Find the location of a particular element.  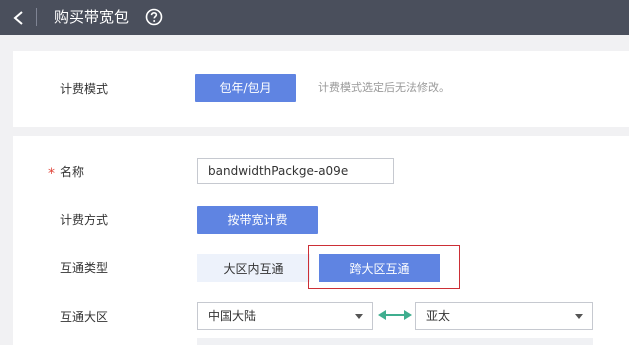

region-to-select: 亚太 is located at coordinates (504, 316).